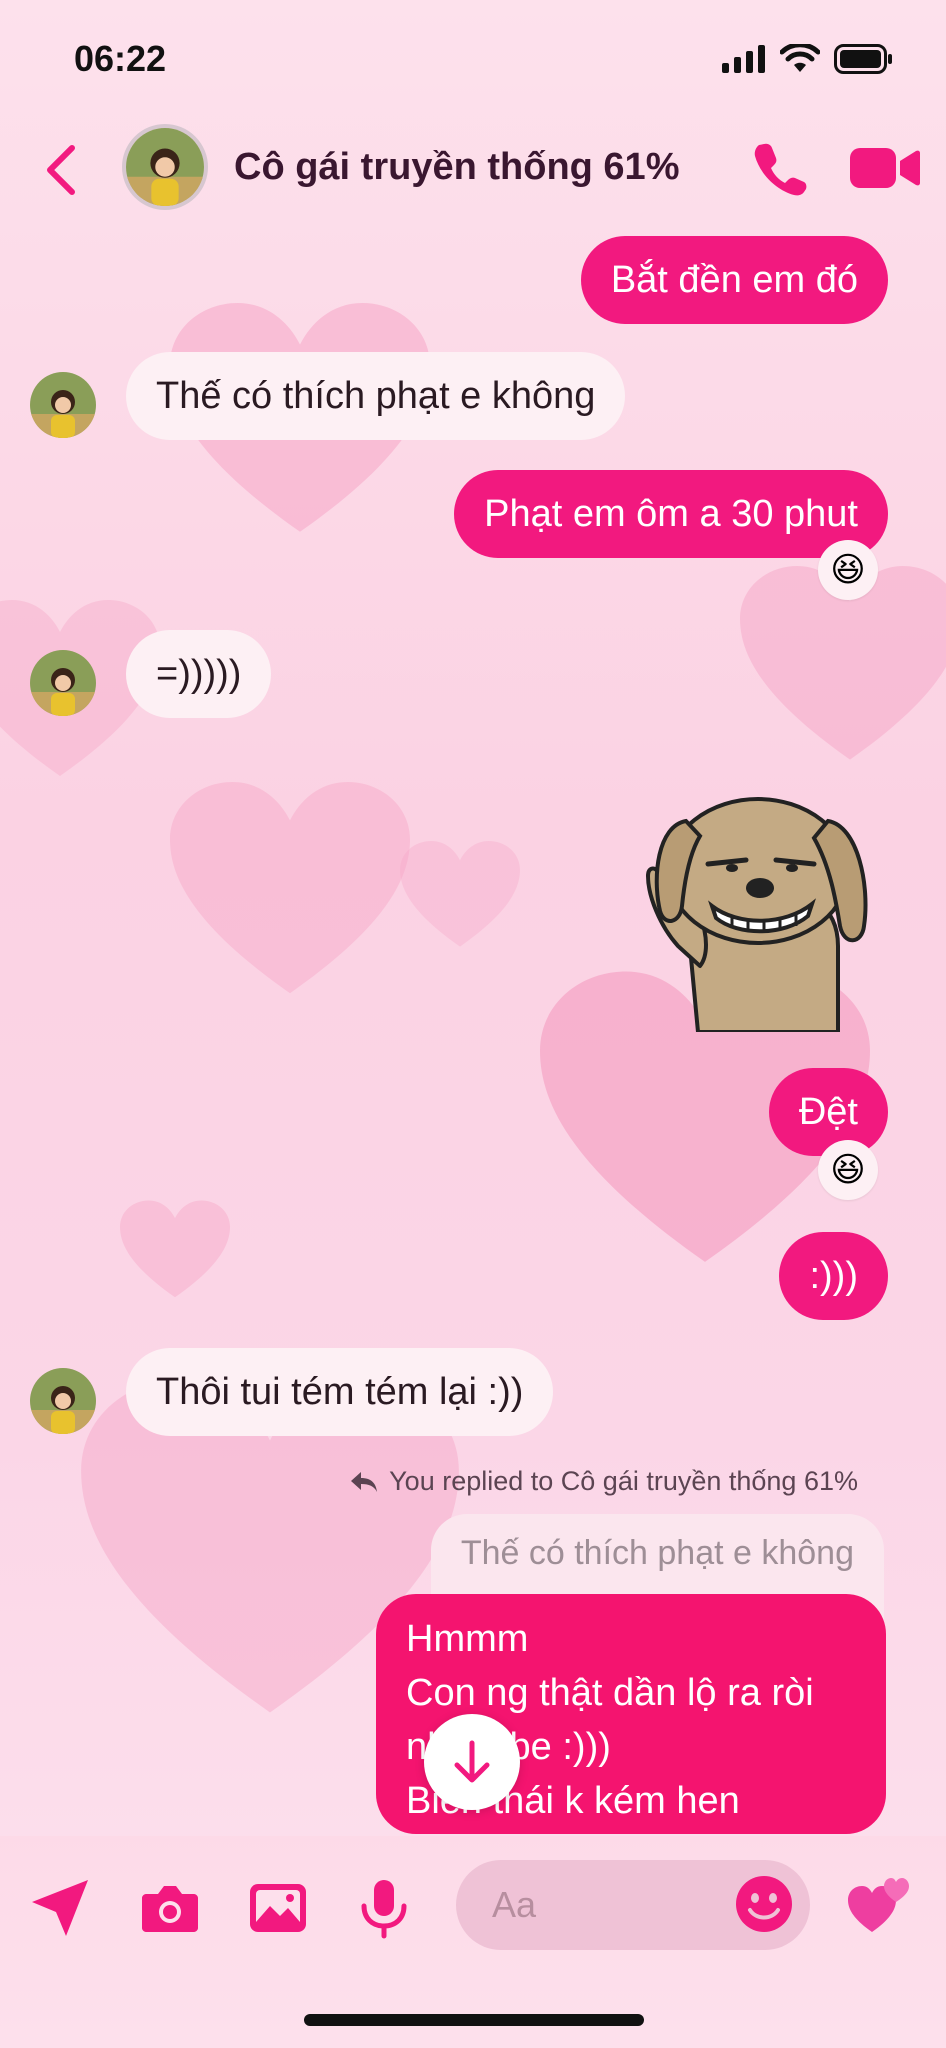 The width and height of the screenshot is (946, 2048). Describe the element at coordinates (474, 2020) in the screenshot. I see `home-indicator` at that location.